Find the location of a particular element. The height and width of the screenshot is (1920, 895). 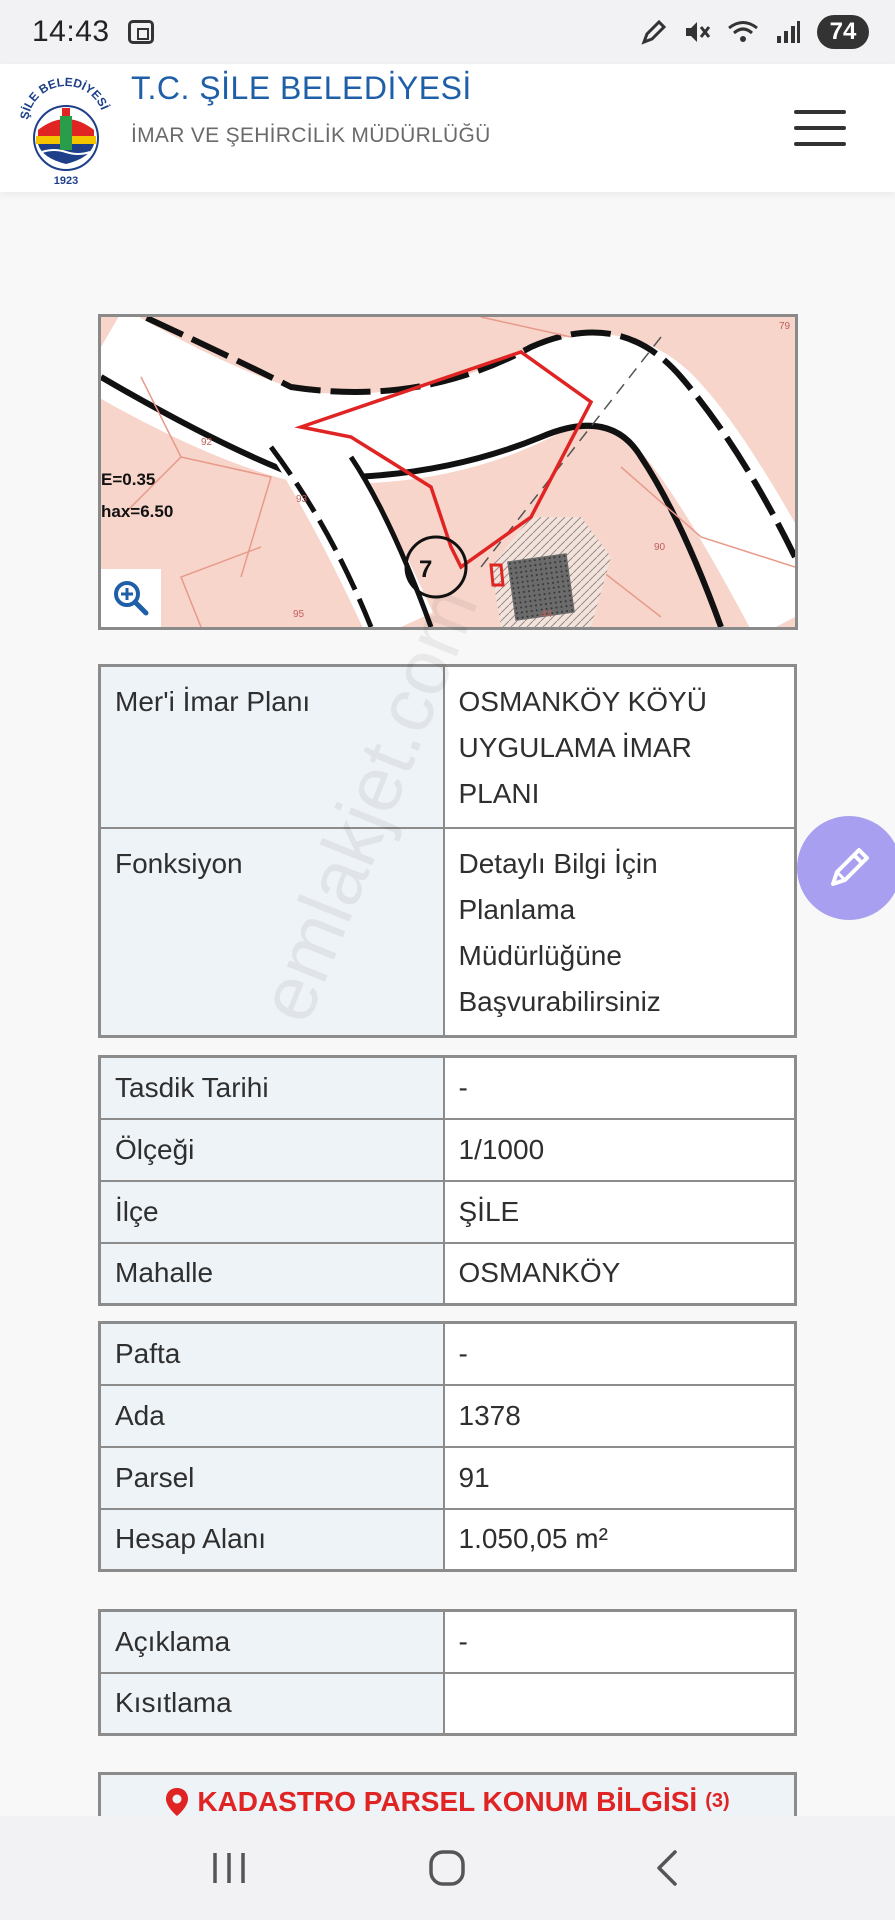

recent-apps-icon is located at coordinates (229, 1868).